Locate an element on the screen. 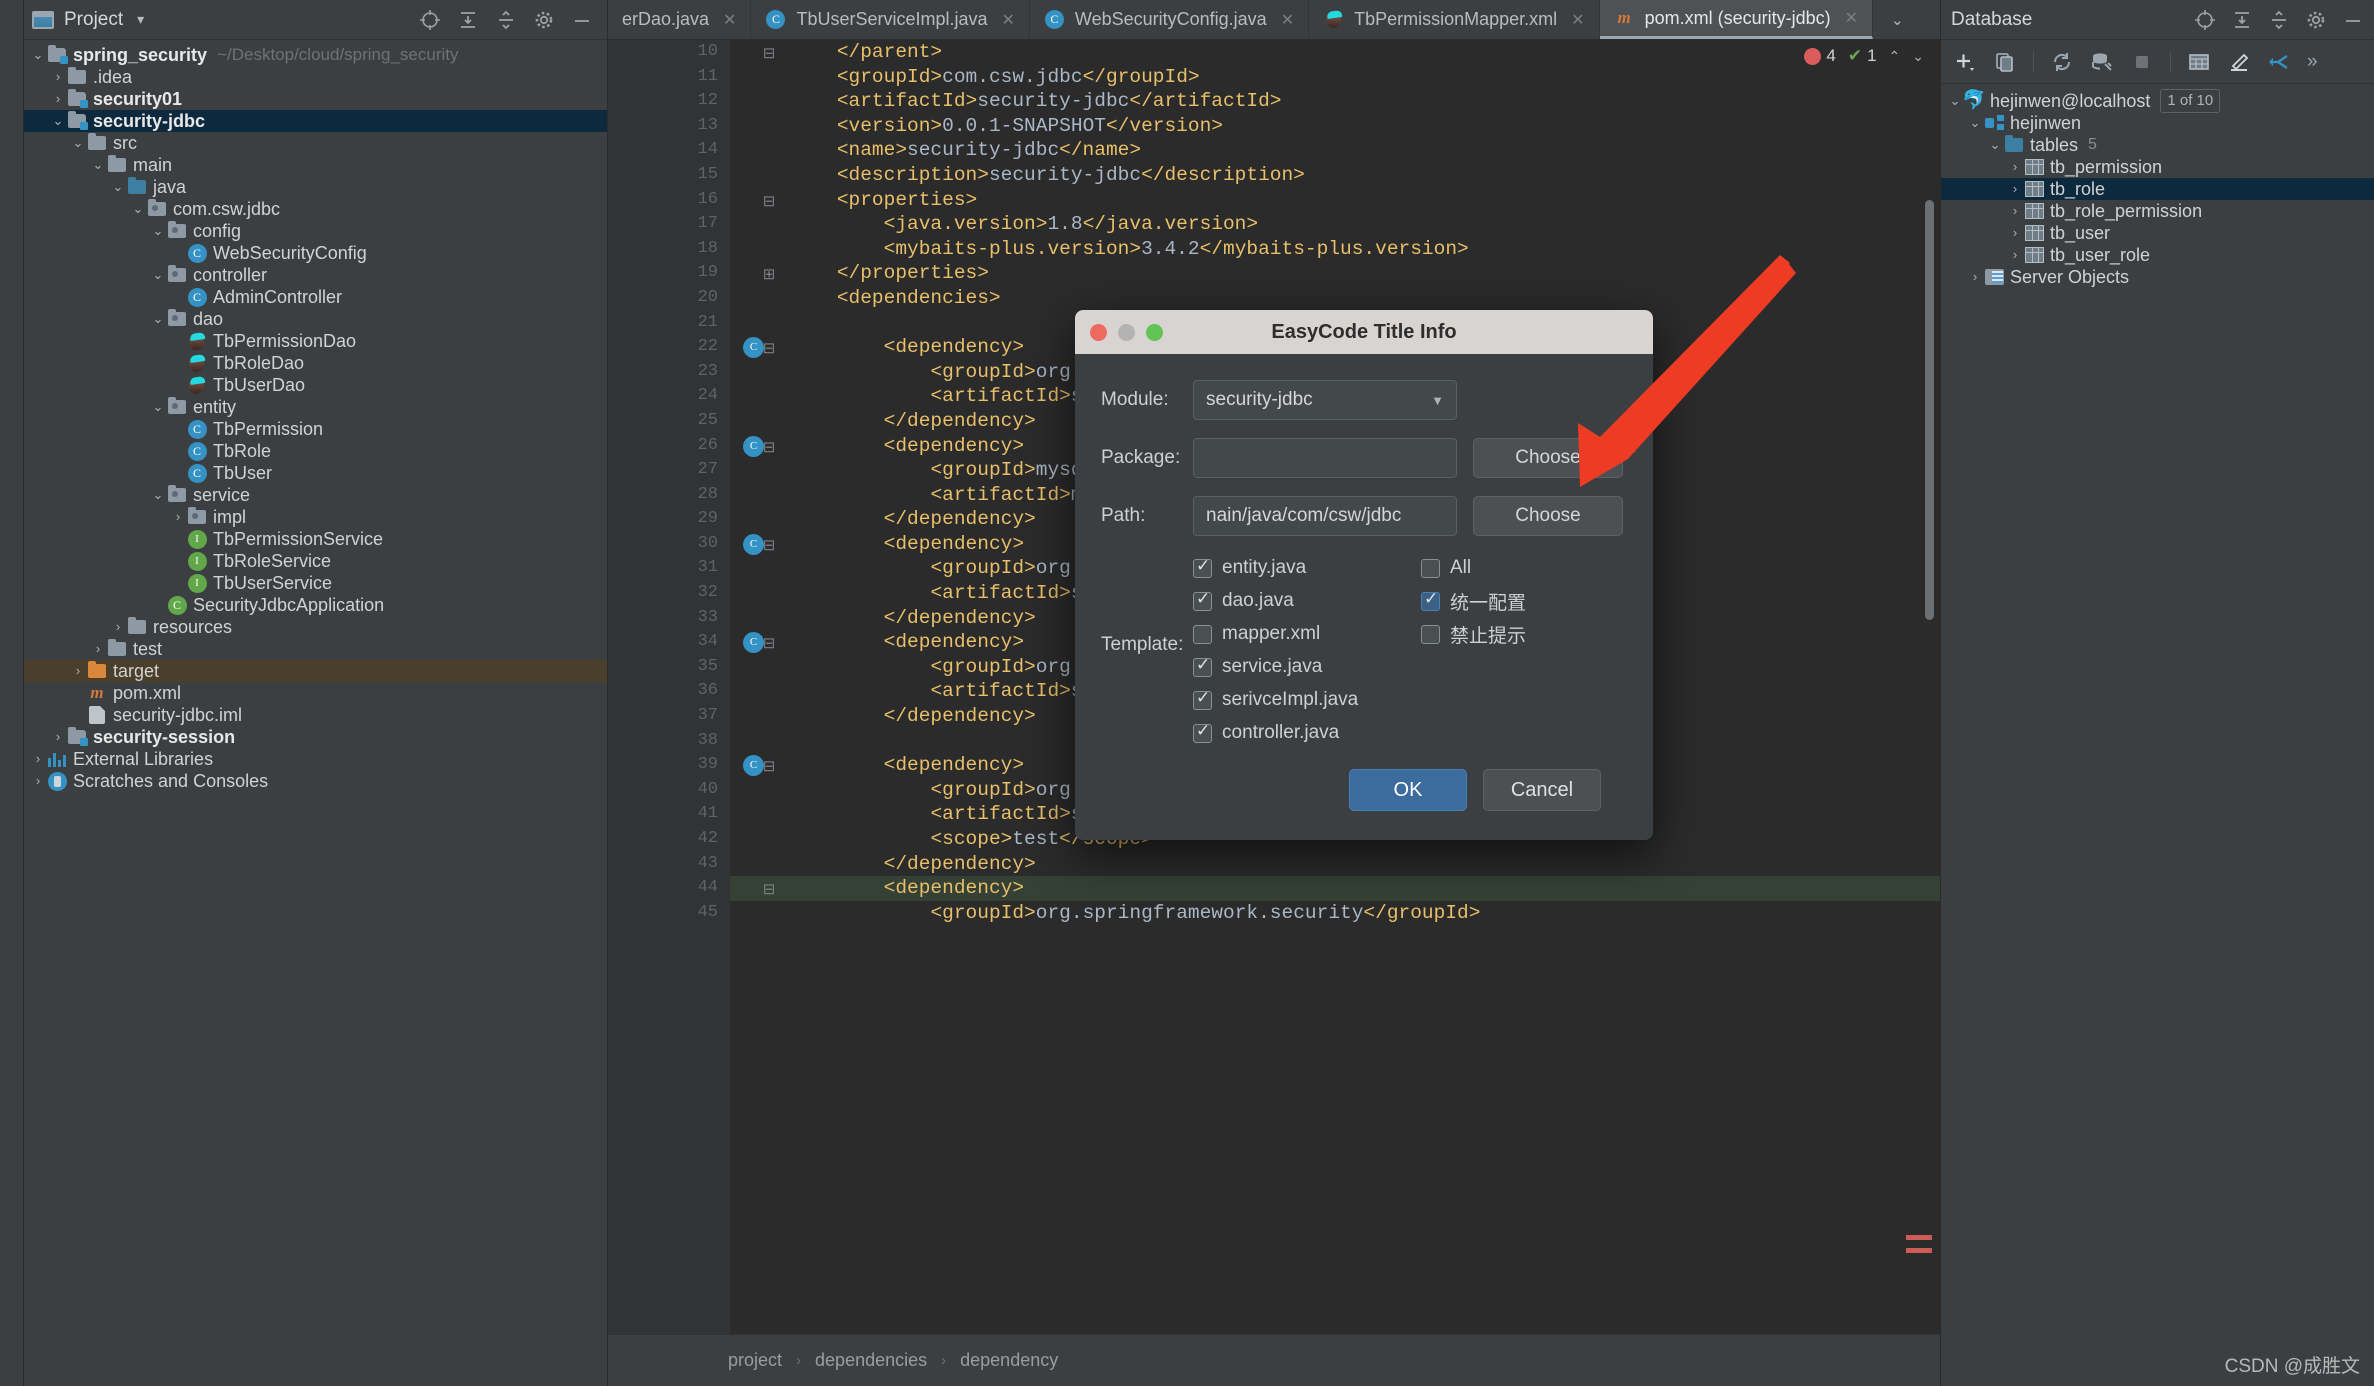  cancel-button: Cancel is located at coordinates (1542, 790).